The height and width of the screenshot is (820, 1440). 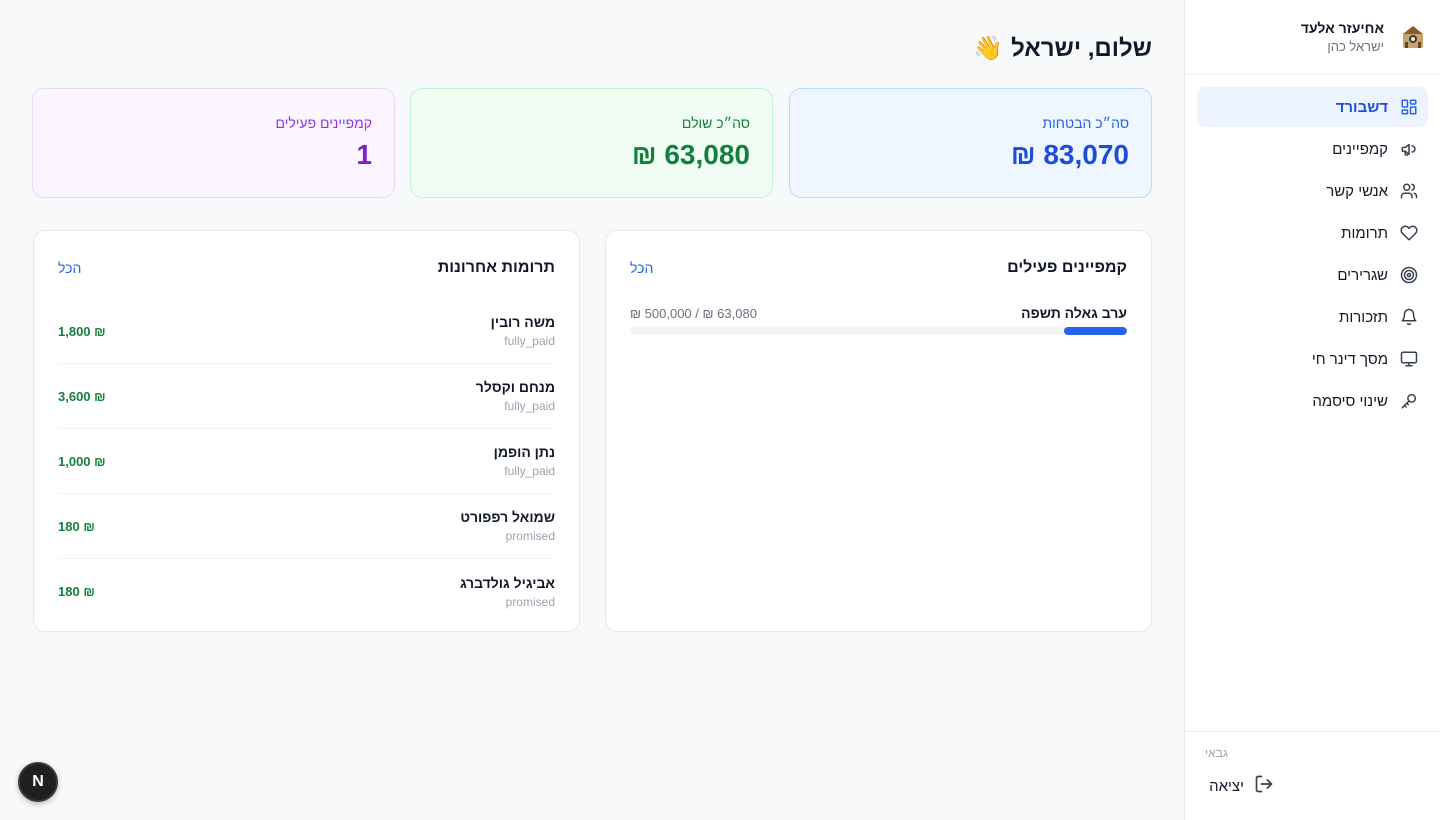 What do you see at coordinates (306, 526) in the screenshot?
I see `list-item: שמואל רפפורט promised ₪ 180` at bounding box center [306, 526].